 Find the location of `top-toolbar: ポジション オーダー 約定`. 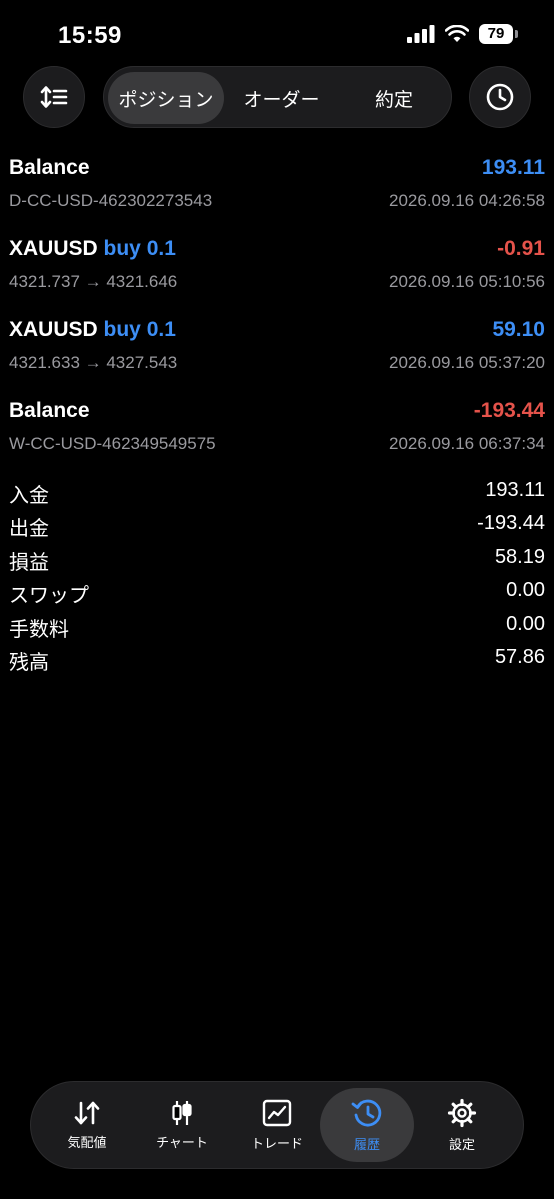

top-toolbar: ポジション オーダー 約定 is located at coordinates (277, 99).